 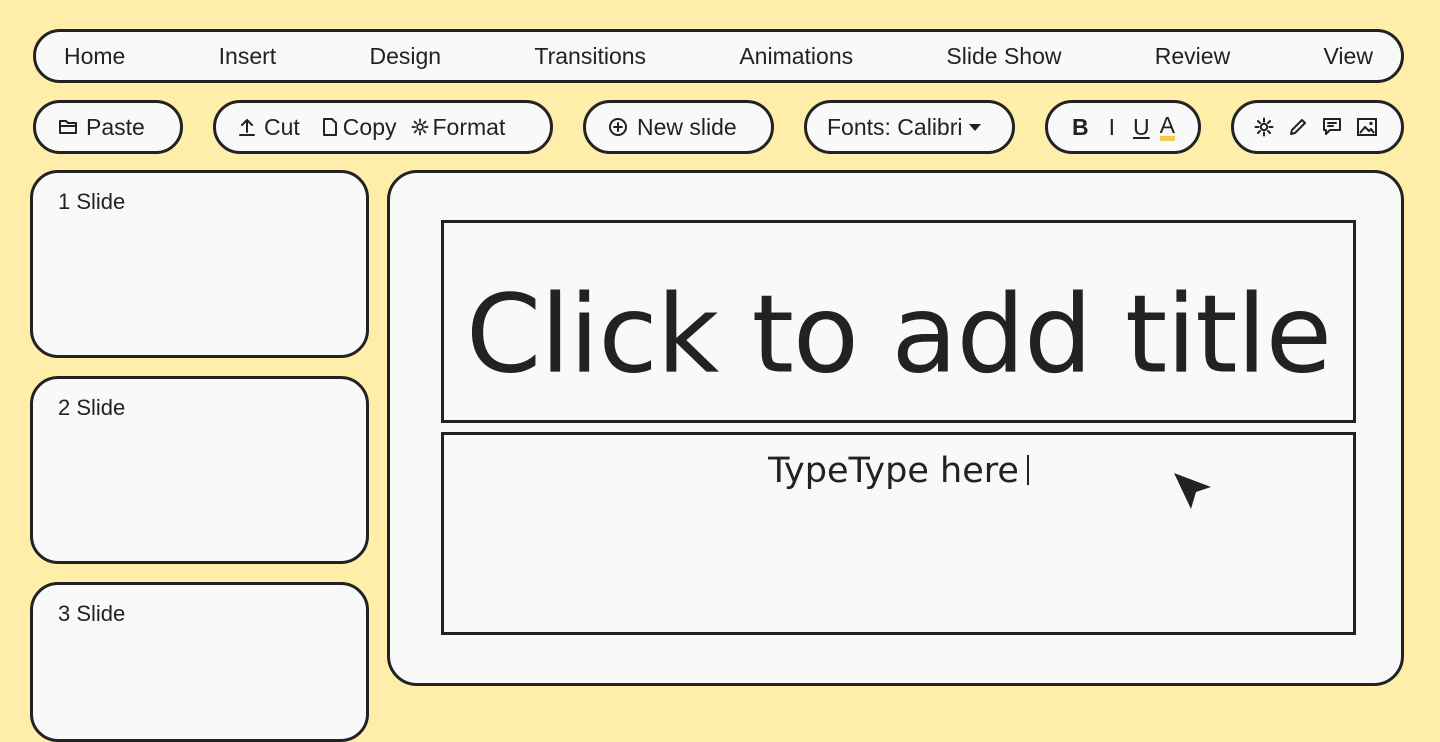 What do you see at coordinates (1003, 56) in the screenshot?
I see `menu-slide-show: Slide Show` at bounding box center [1003, 56].